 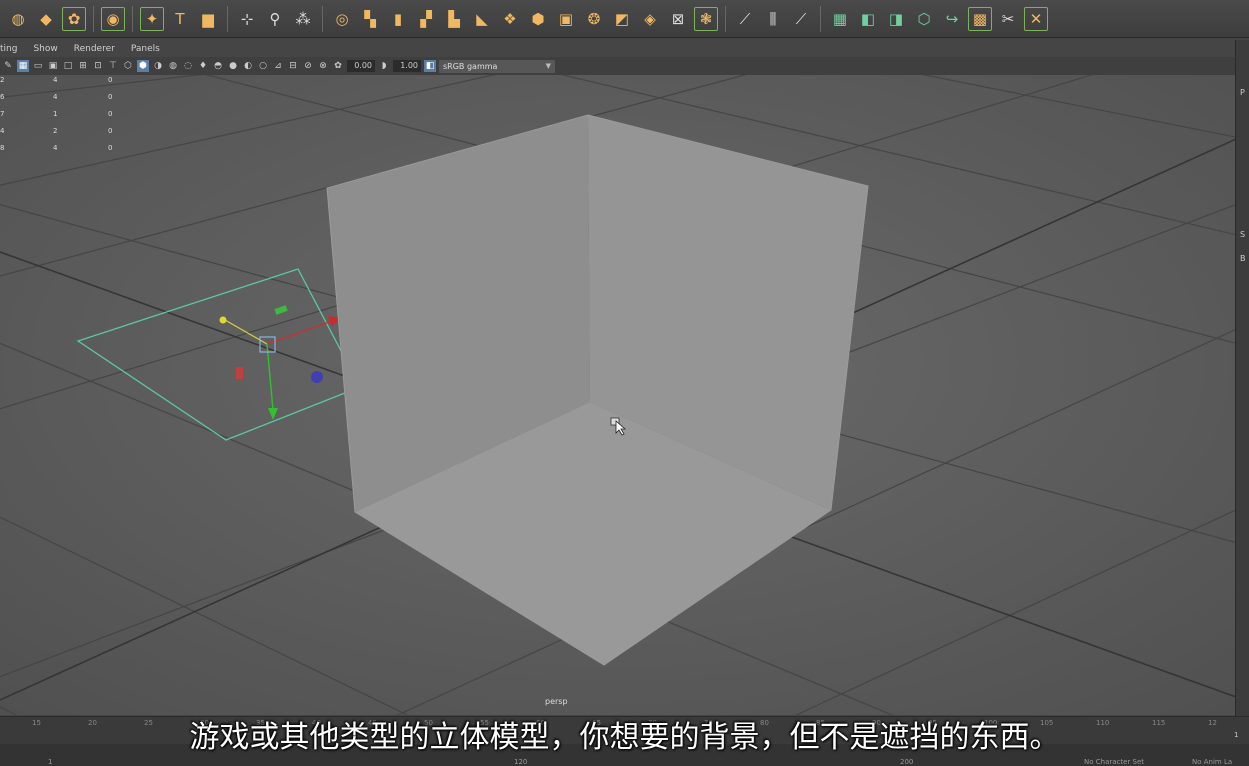 I want to click on extrude-icon: ◩, so click(x=622, y=19).